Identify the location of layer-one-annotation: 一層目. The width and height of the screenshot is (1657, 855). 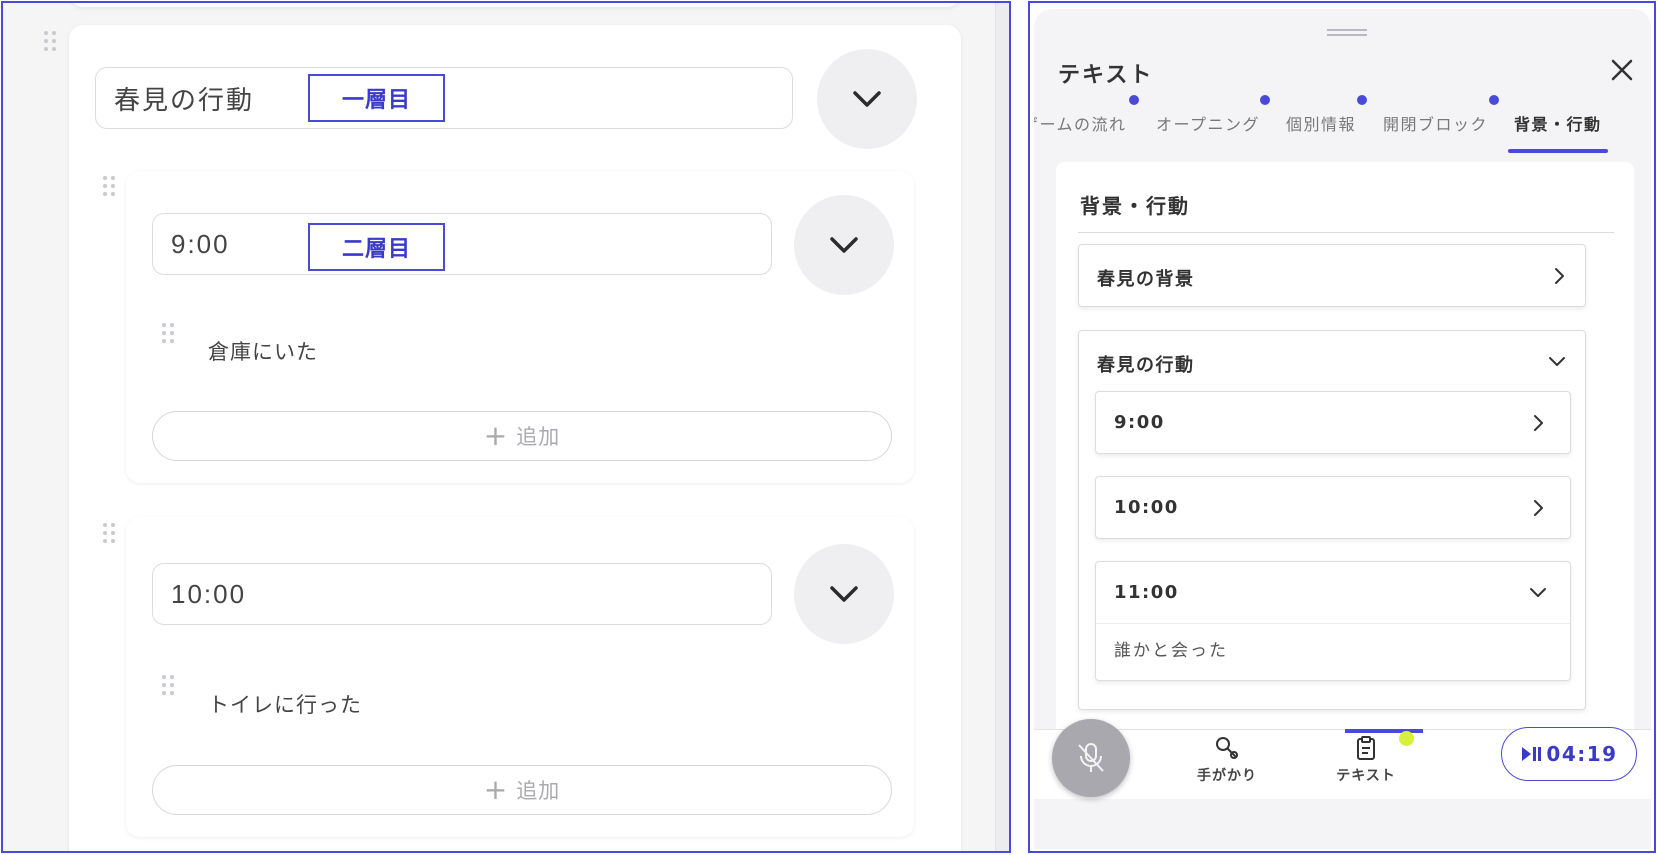
(376, 98).